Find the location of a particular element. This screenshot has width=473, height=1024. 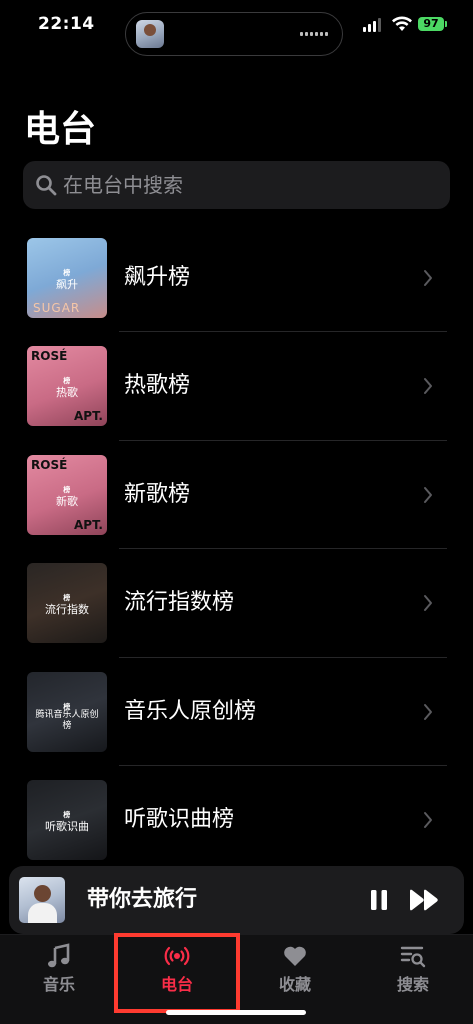

cover-caption: 腾讯音乐人原创榜 is located at coordinates (67, 720).